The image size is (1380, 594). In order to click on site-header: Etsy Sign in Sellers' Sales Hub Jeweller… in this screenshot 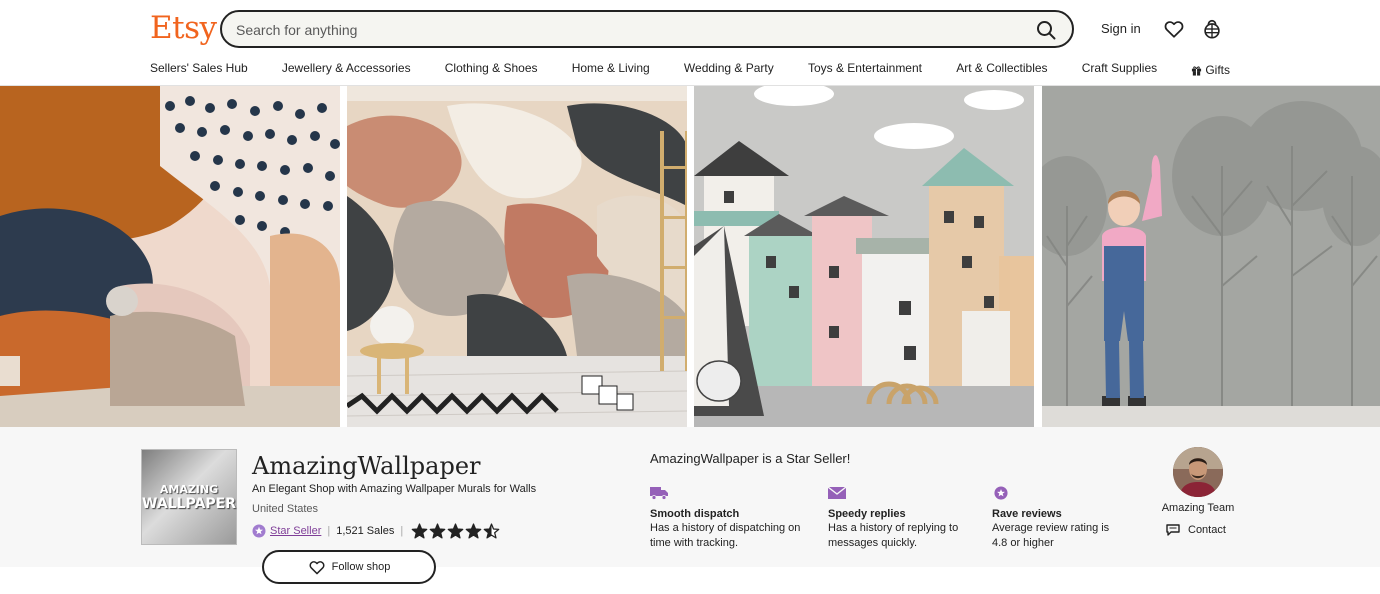, I will do `click(690, 43)`.